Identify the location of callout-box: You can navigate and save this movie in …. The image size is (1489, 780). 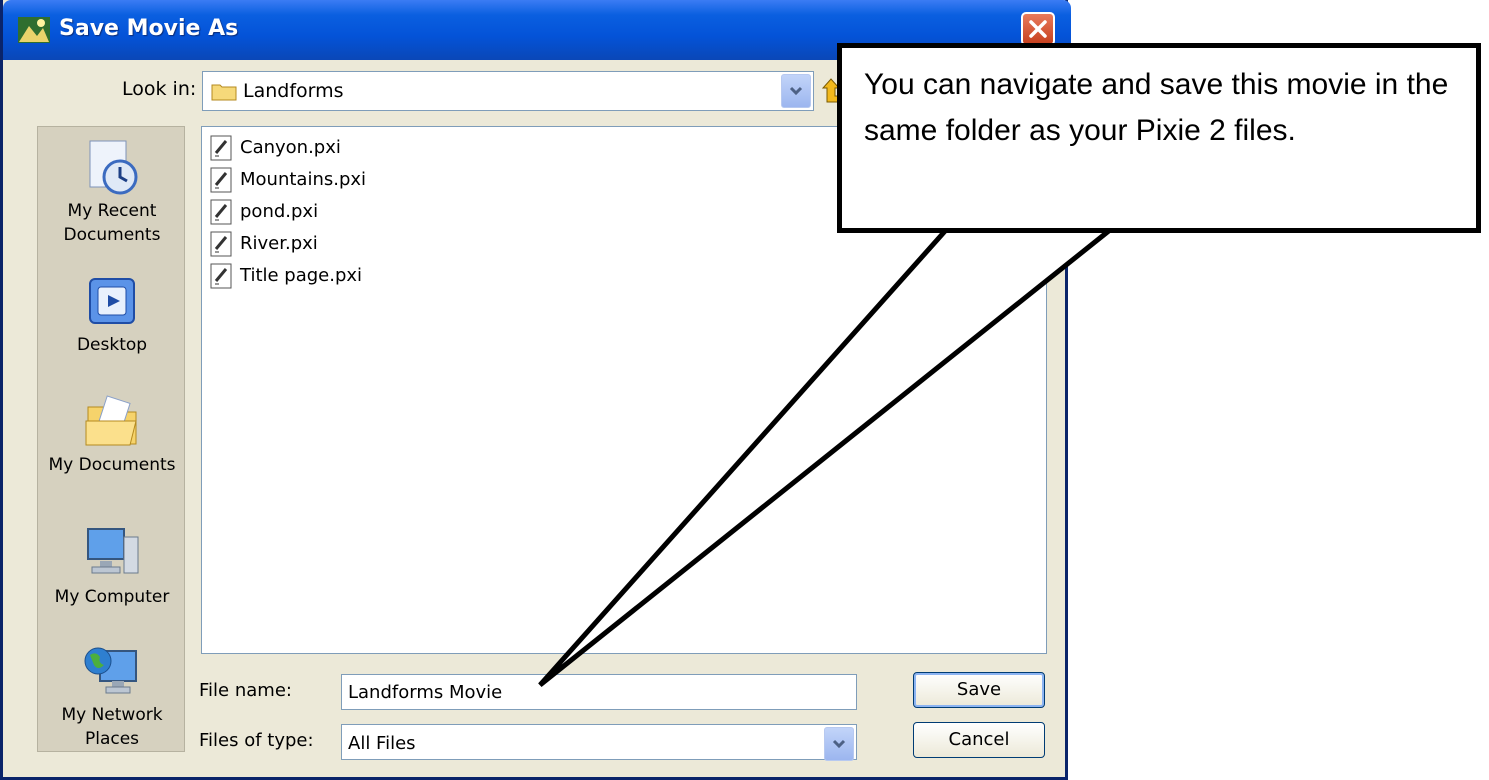
(1159, 138).